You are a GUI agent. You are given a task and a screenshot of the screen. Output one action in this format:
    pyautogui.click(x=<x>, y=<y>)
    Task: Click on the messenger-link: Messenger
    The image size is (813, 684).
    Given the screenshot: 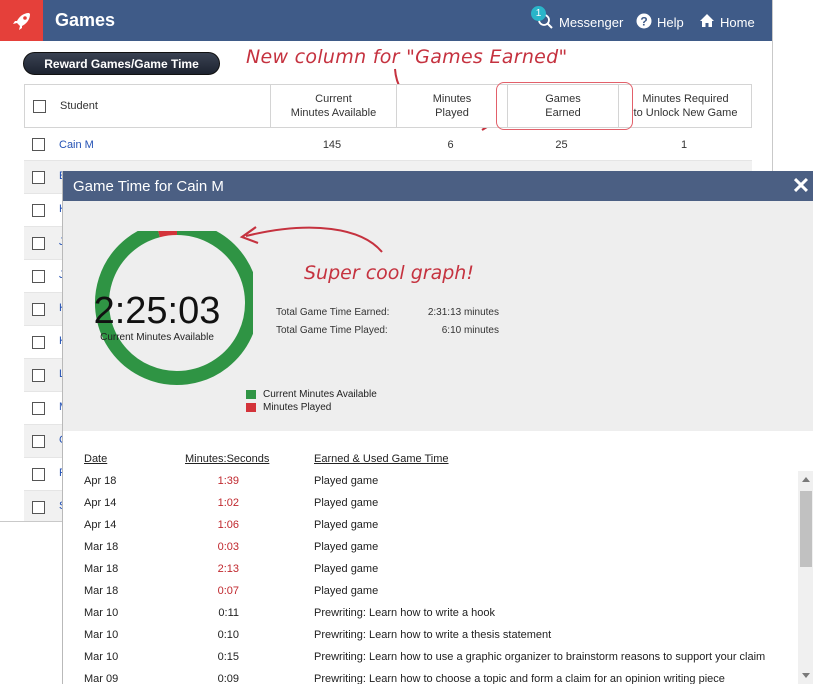 What is the action you would take?
    pyautogui.click(x=579, y=22)
    